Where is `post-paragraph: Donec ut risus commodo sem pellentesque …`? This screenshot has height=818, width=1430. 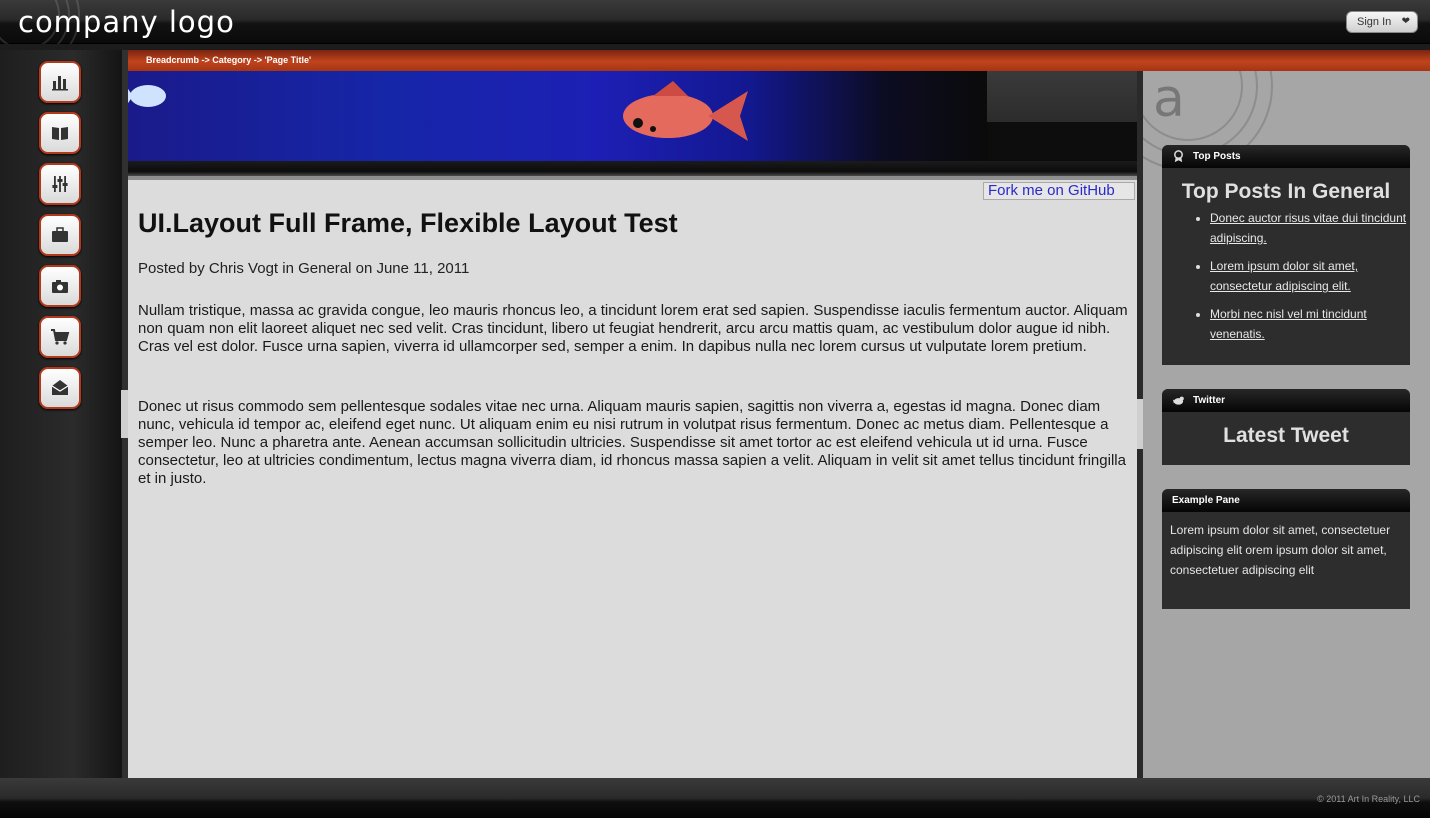
post-paragraph: Donec ut risus commodo sem pellentesque … is located at coordinates (632, 442).